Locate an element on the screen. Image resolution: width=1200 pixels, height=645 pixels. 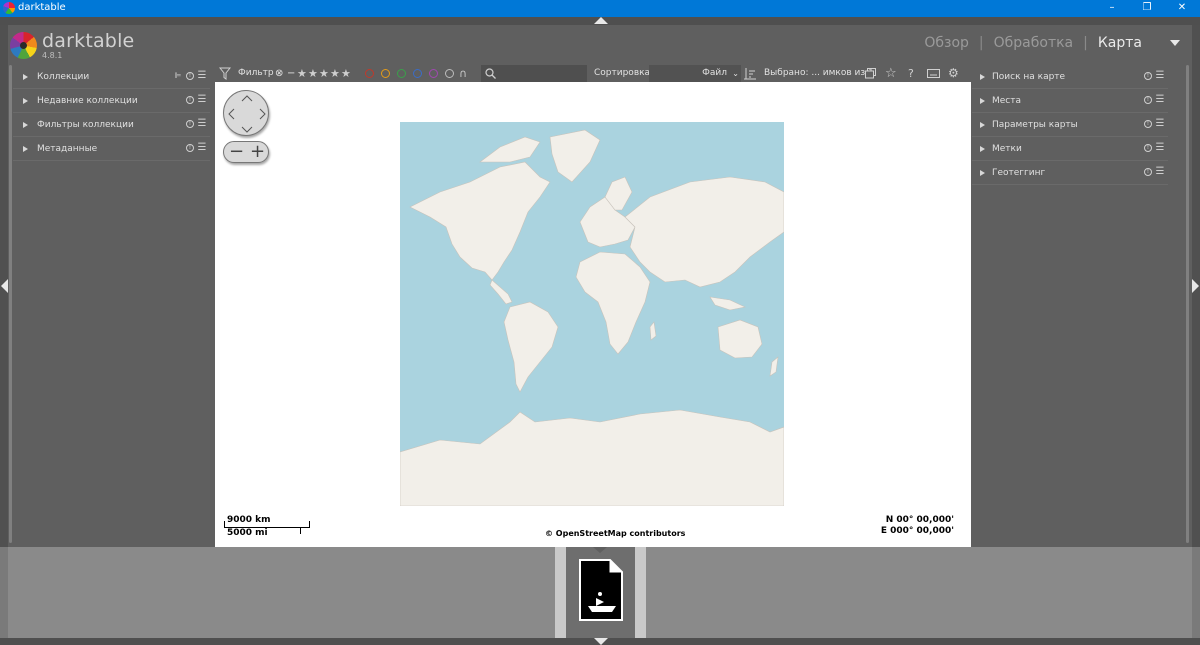
module-label: Коллекции is located at coordinates (63, 76).